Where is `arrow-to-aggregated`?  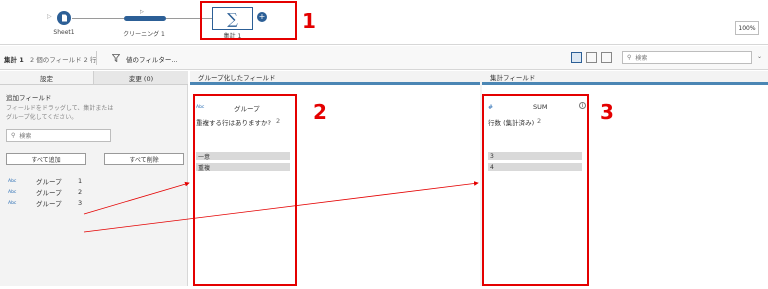
arrow-to-aggregated is located at coordinates (281, 207).